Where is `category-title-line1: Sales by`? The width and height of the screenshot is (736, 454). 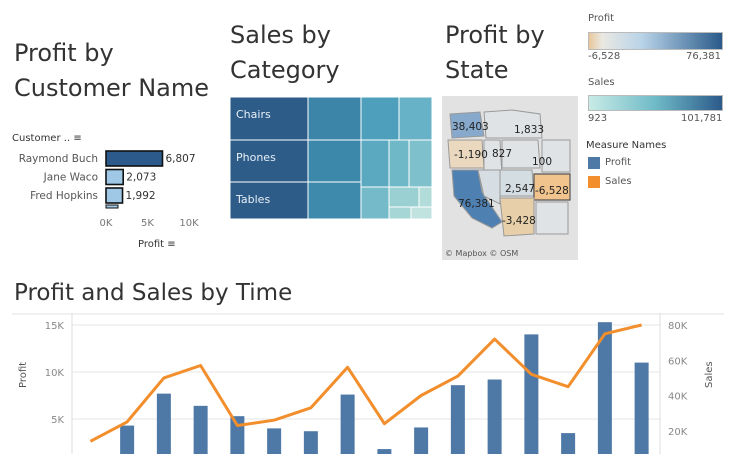
category-title-line1: Sales by is located at coordinates (280, 35).